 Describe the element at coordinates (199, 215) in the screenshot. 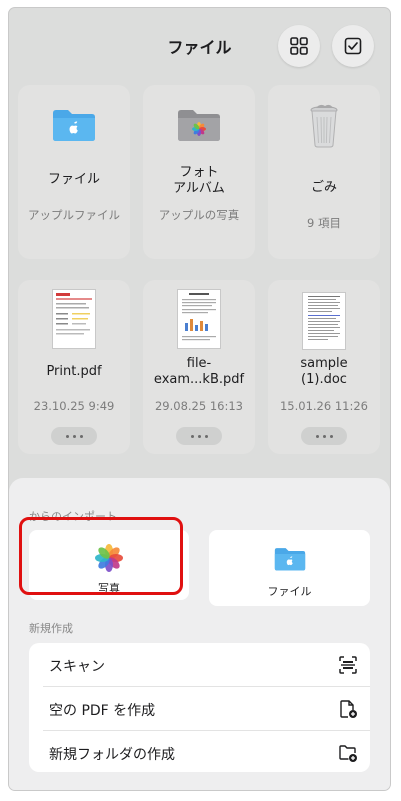

I see `item-subtitle: アップルの写真` at that location.